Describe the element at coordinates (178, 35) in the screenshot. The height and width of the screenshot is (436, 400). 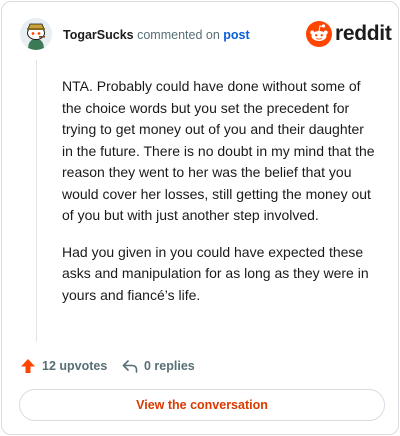
I see `commented-on-text: commented on` at that location.